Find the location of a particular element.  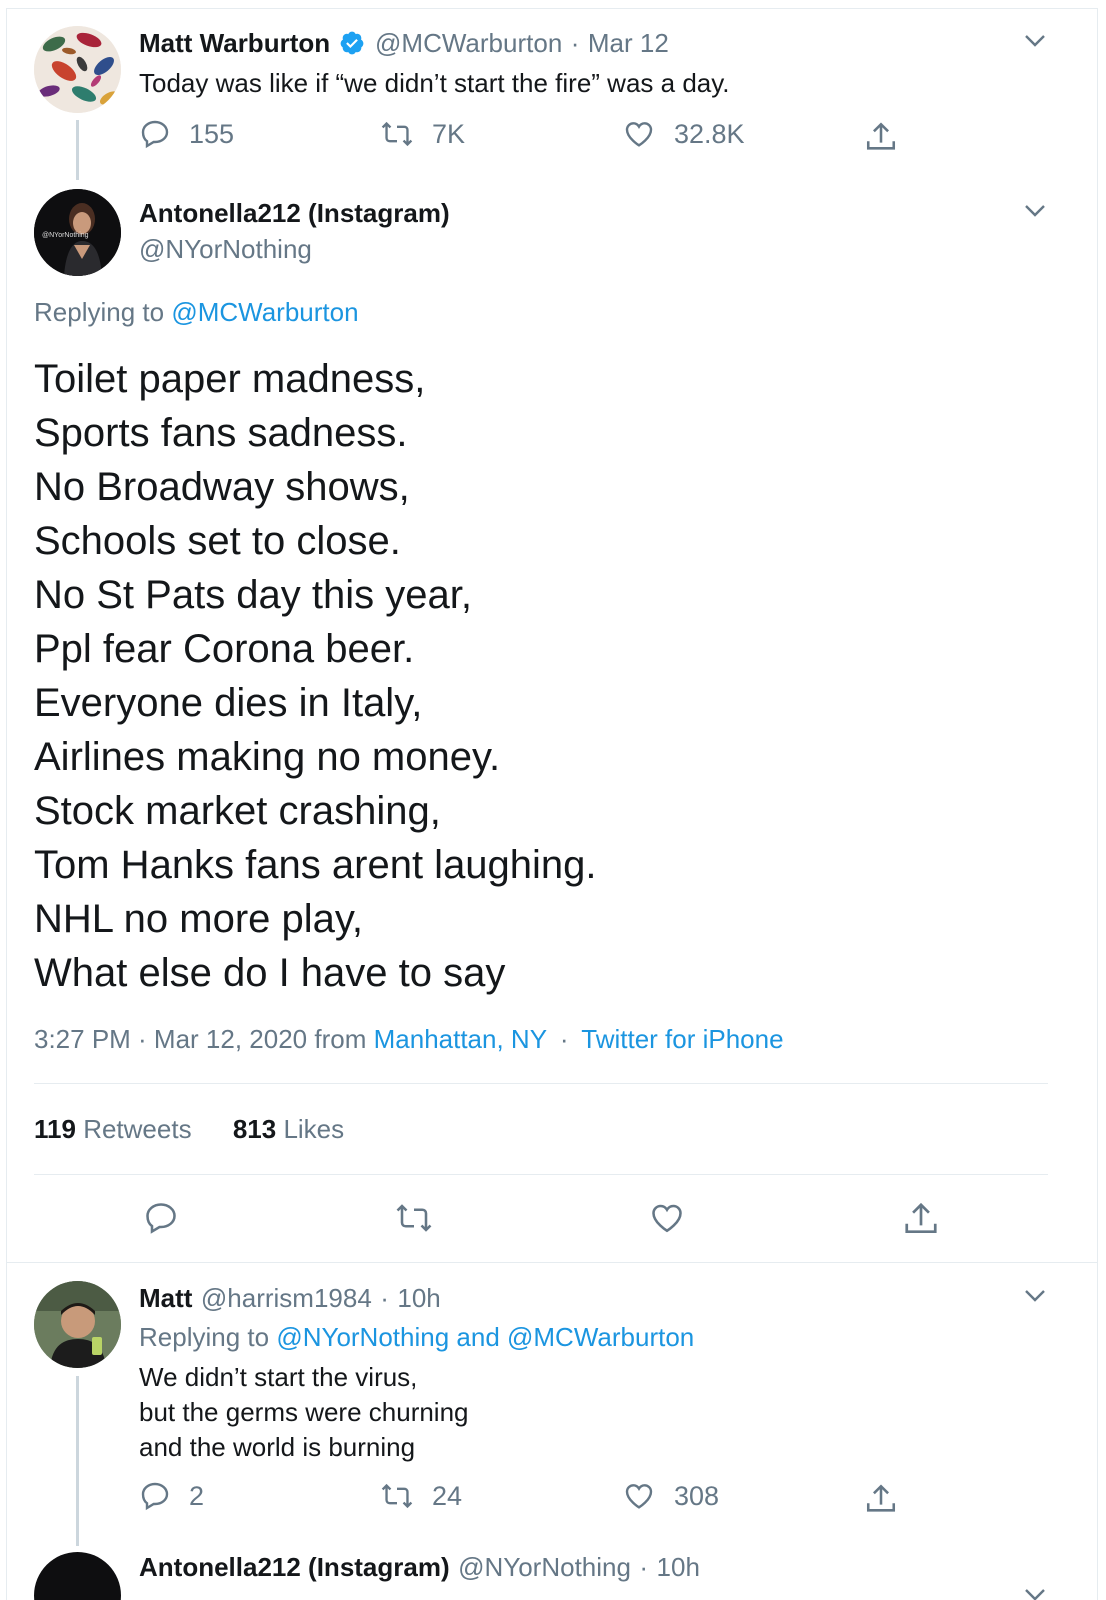

retweet-button is located at coordinates (423, 1218).